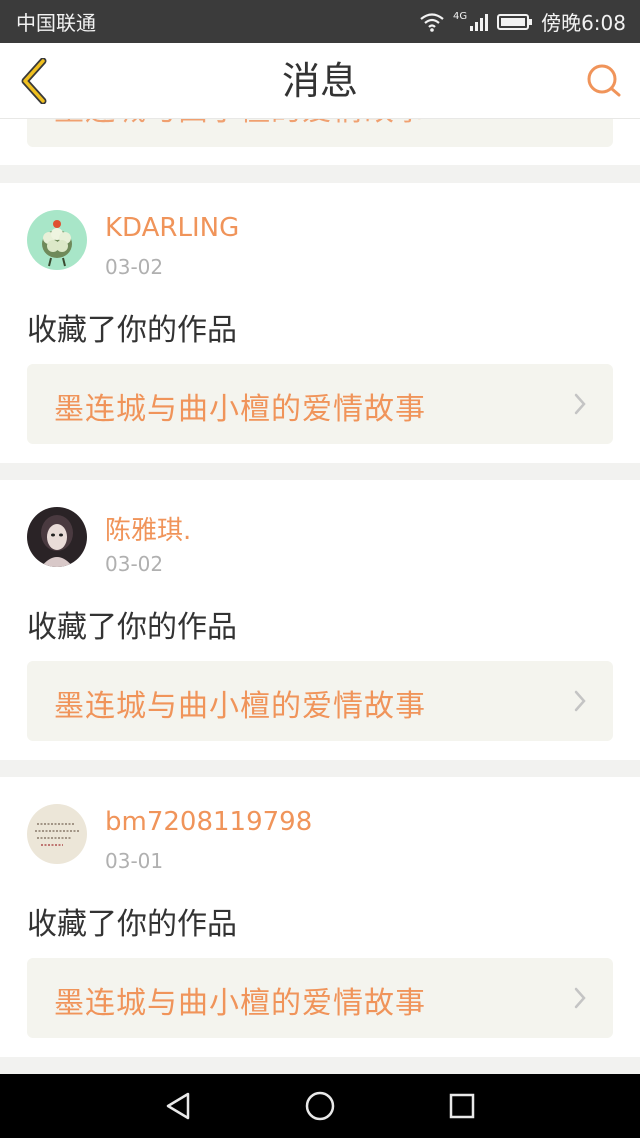  Describe the element at coordinates (208, 822) in the screenshot. I see `username: bm7208119798` at that location.